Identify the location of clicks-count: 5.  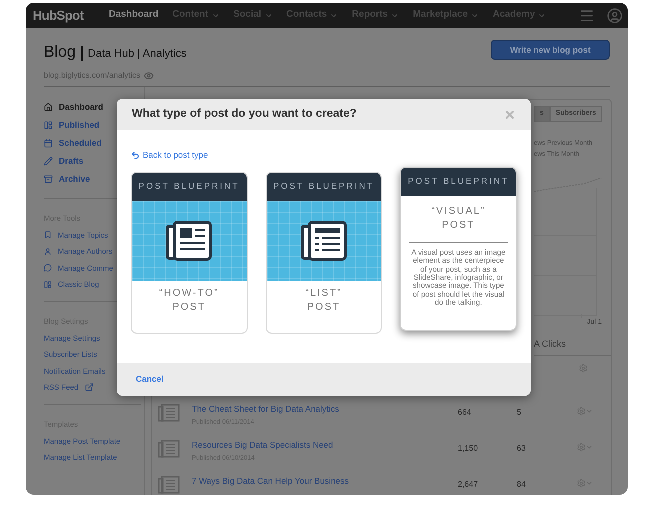
(519, 413).